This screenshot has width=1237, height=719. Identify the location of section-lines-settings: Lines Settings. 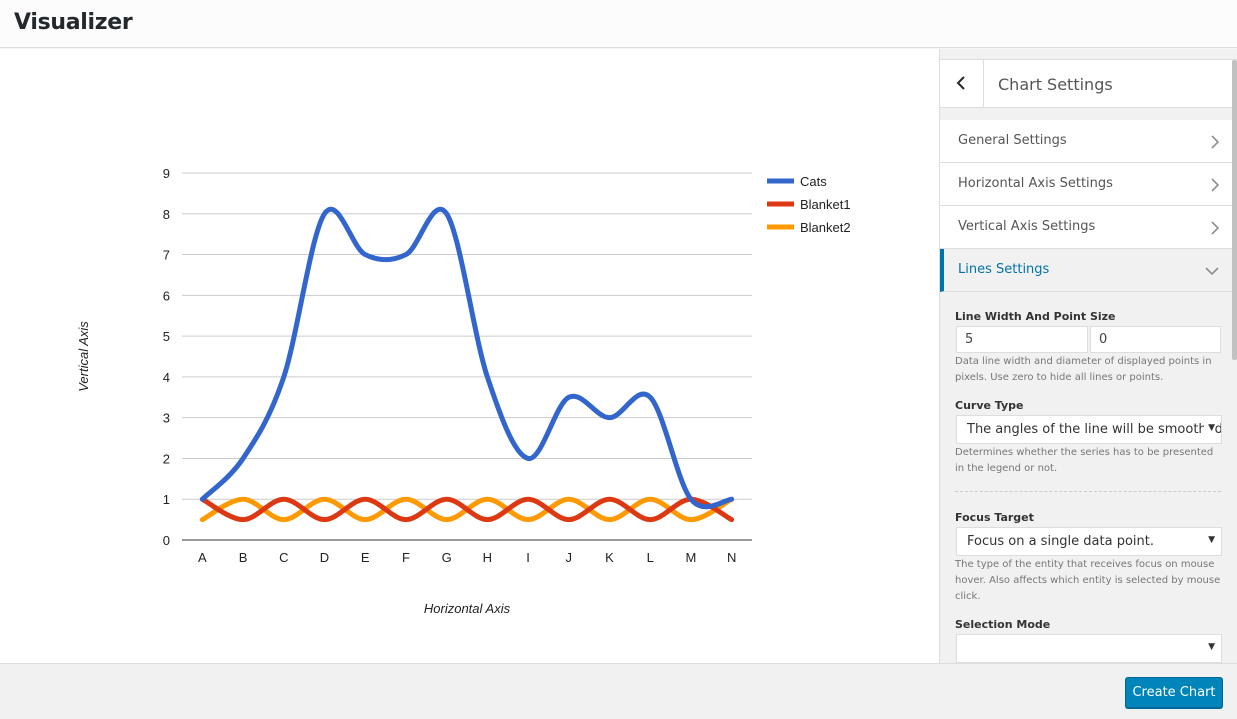
(1088, 270).